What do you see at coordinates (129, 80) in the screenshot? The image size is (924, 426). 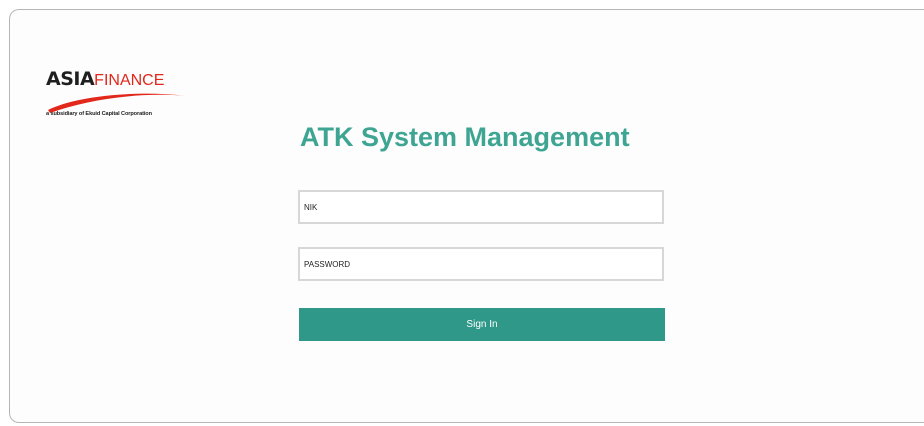 I see `logo-finance-text: FINANCE` at bounding box center [129, 80].